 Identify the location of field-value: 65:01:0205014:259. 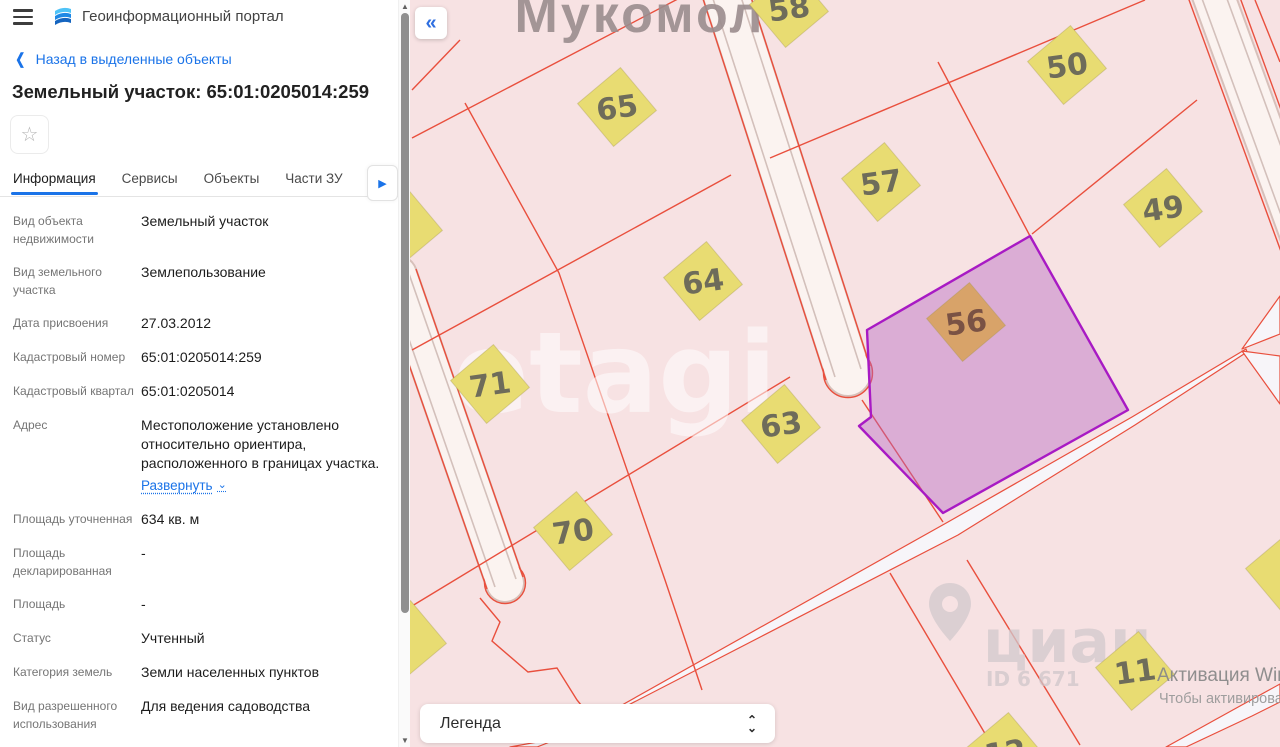
(201, 357).